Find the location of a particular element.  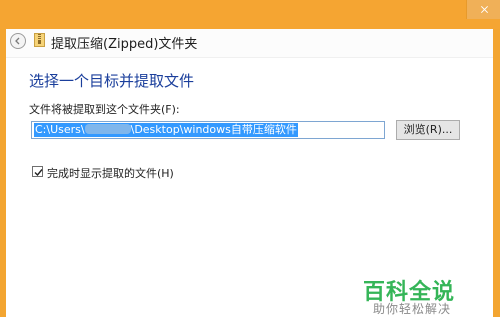

zip-folder-icon is located at coordinates (39, 40).